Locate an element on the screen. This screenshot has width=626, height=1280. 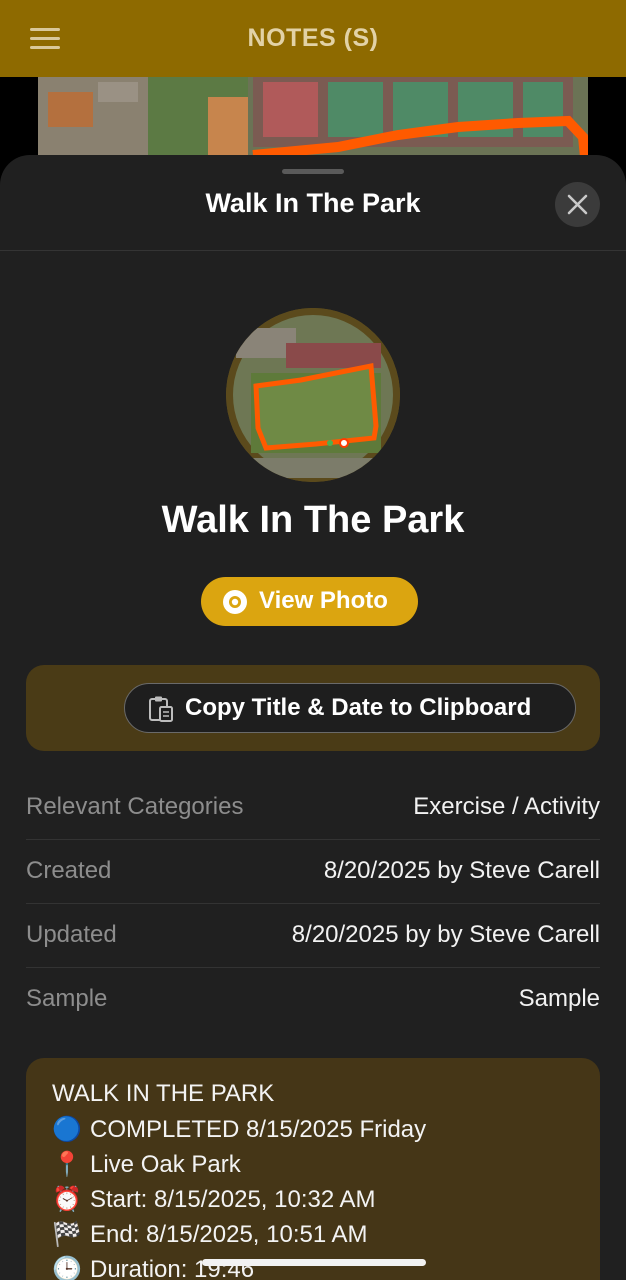
notes-line: 🏁 End: 8/15/2025, 10:51 AM is located at coordinates (210, 1234).